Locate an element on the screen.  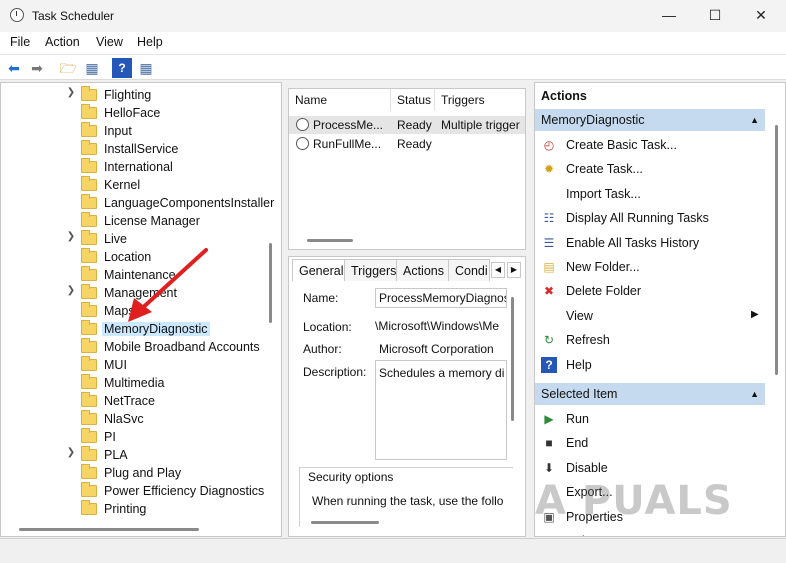
section-selected-item: Selected Item ▲ is located at coordinates (650, 394).